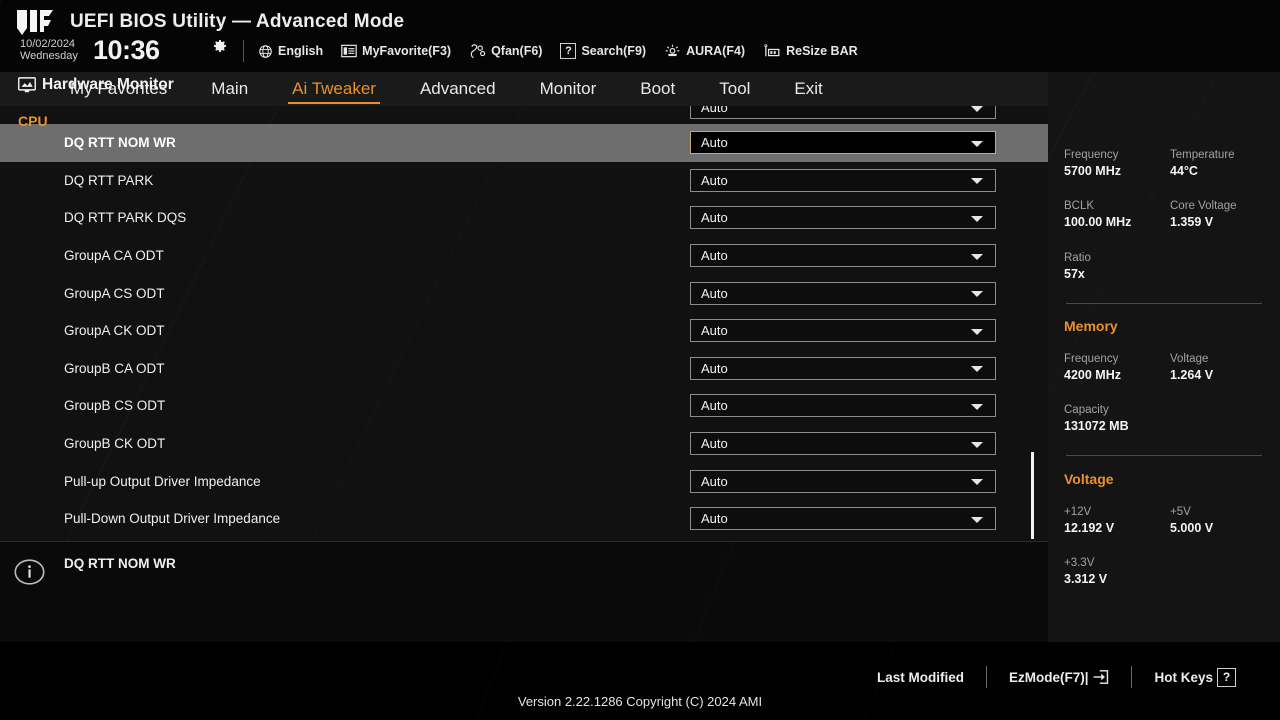  I want to click on header-item-qfan: Qfan(F6), so click(506, 51).